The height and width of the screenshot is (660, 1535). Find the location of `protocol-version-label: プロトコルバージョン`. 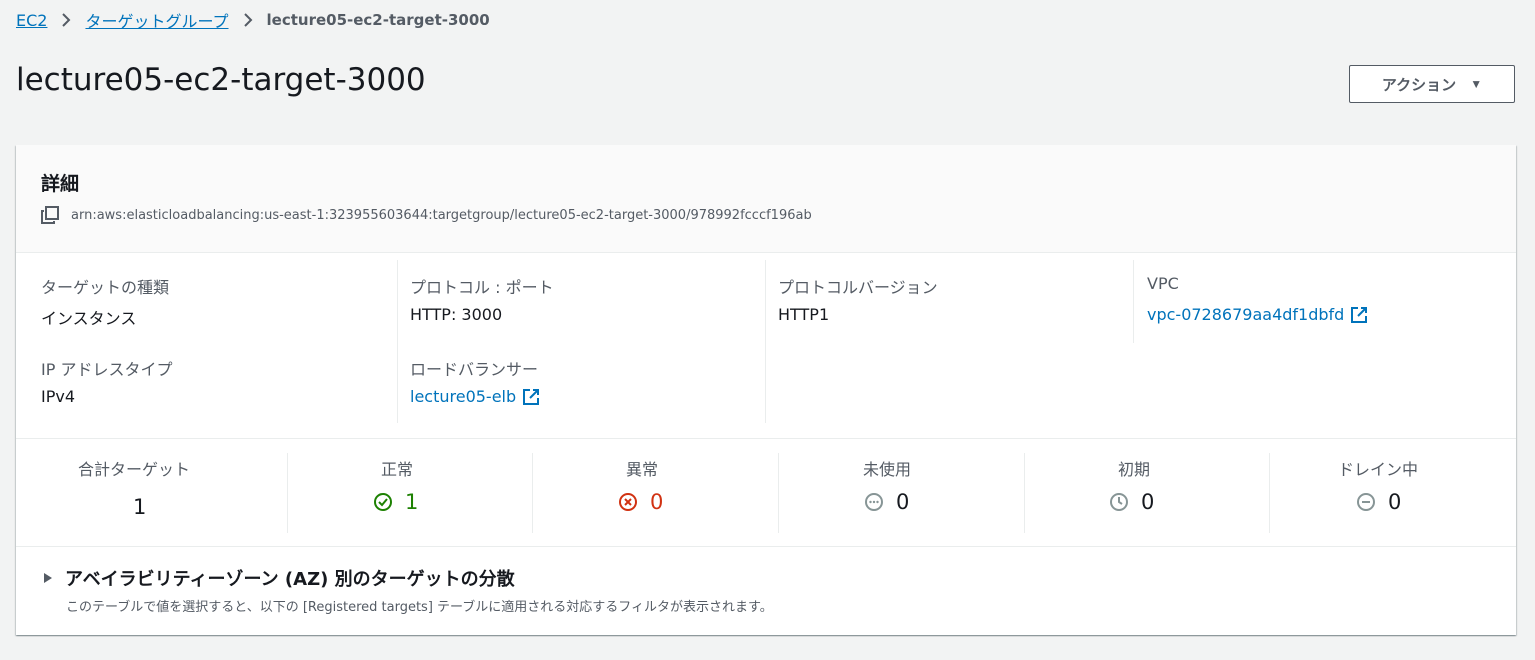

protocol-version-label: プロトコルバージョン is located at coordinates (858, 287).